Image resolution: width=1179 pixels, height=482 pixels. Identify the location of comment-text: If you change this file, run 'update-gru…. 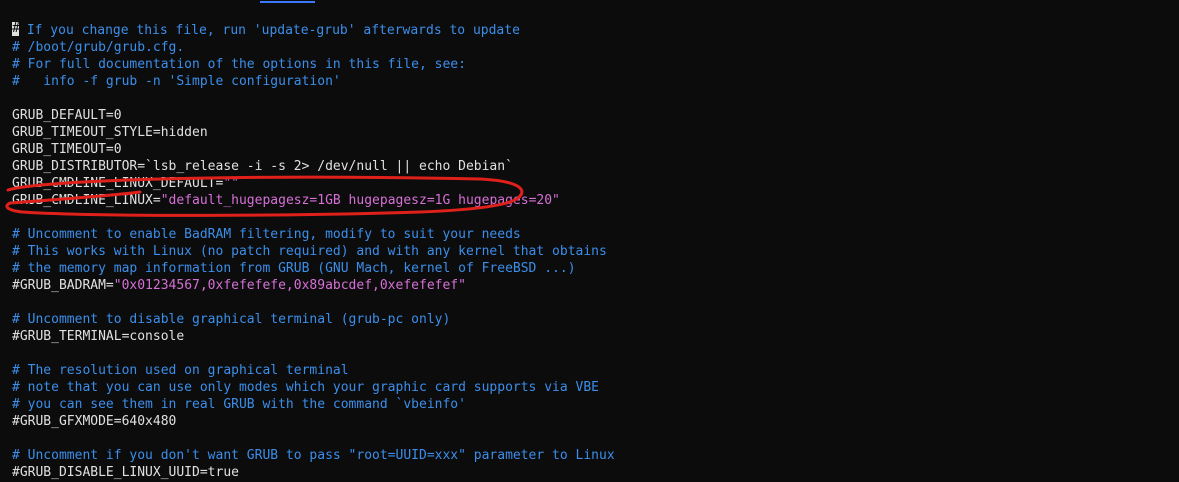
(269, 30).